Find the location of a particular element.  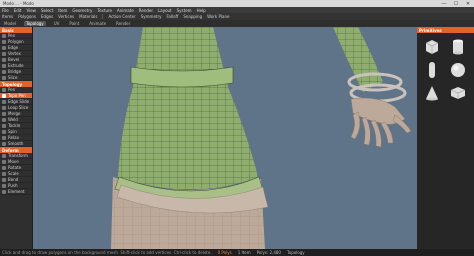

transform-icon is located at coordinates (4, 155).